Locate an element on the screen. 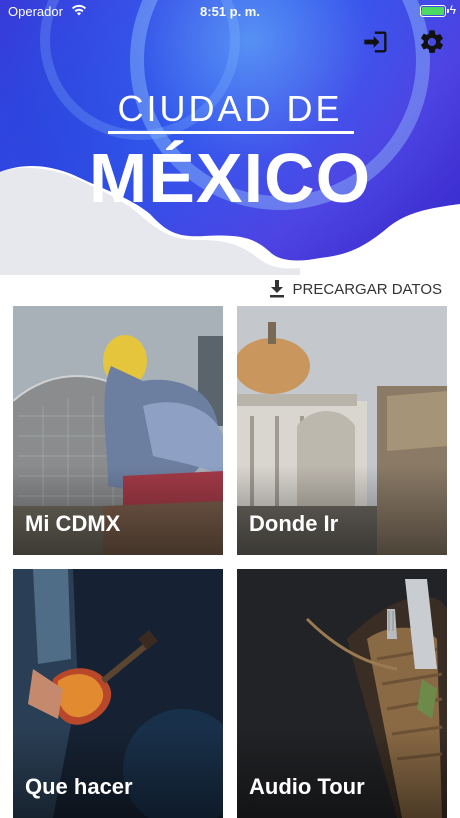 The height and width of the screenshot is (818, 460). tile-mi-cdmx: Mi CDMX is located at coordinates (118, 430).